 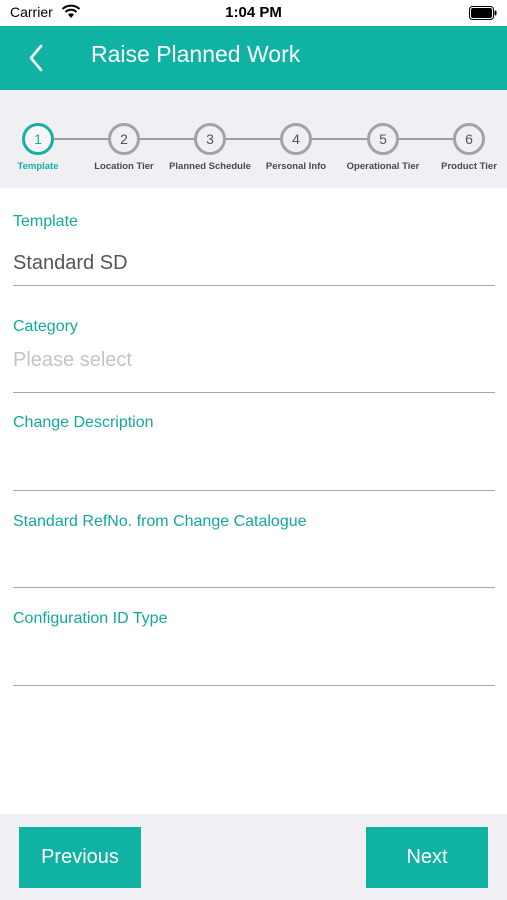 I want to click on step-location-tier: 2 Location Tier, so click(x=124, y=147).